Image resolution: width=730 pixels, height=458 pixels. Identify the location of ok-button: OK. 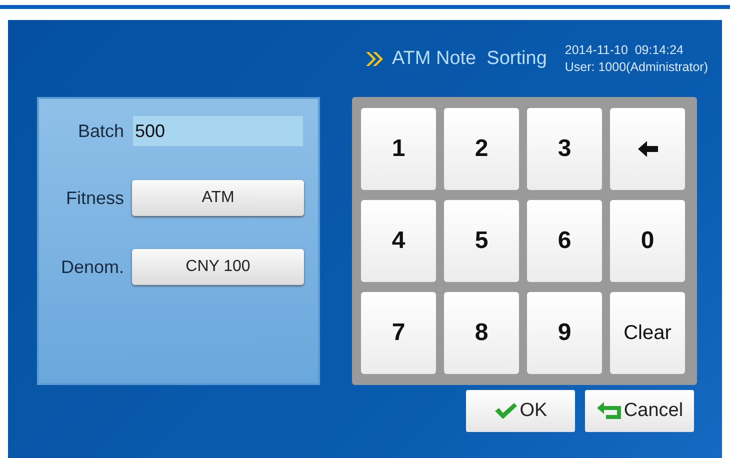
(520, 411).